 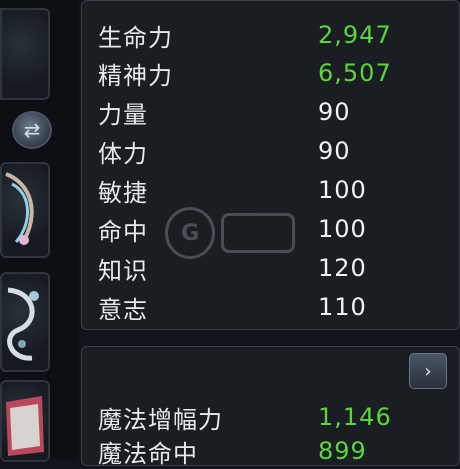 I want to click on stat-label: 体力, so click(x=123, y=153).